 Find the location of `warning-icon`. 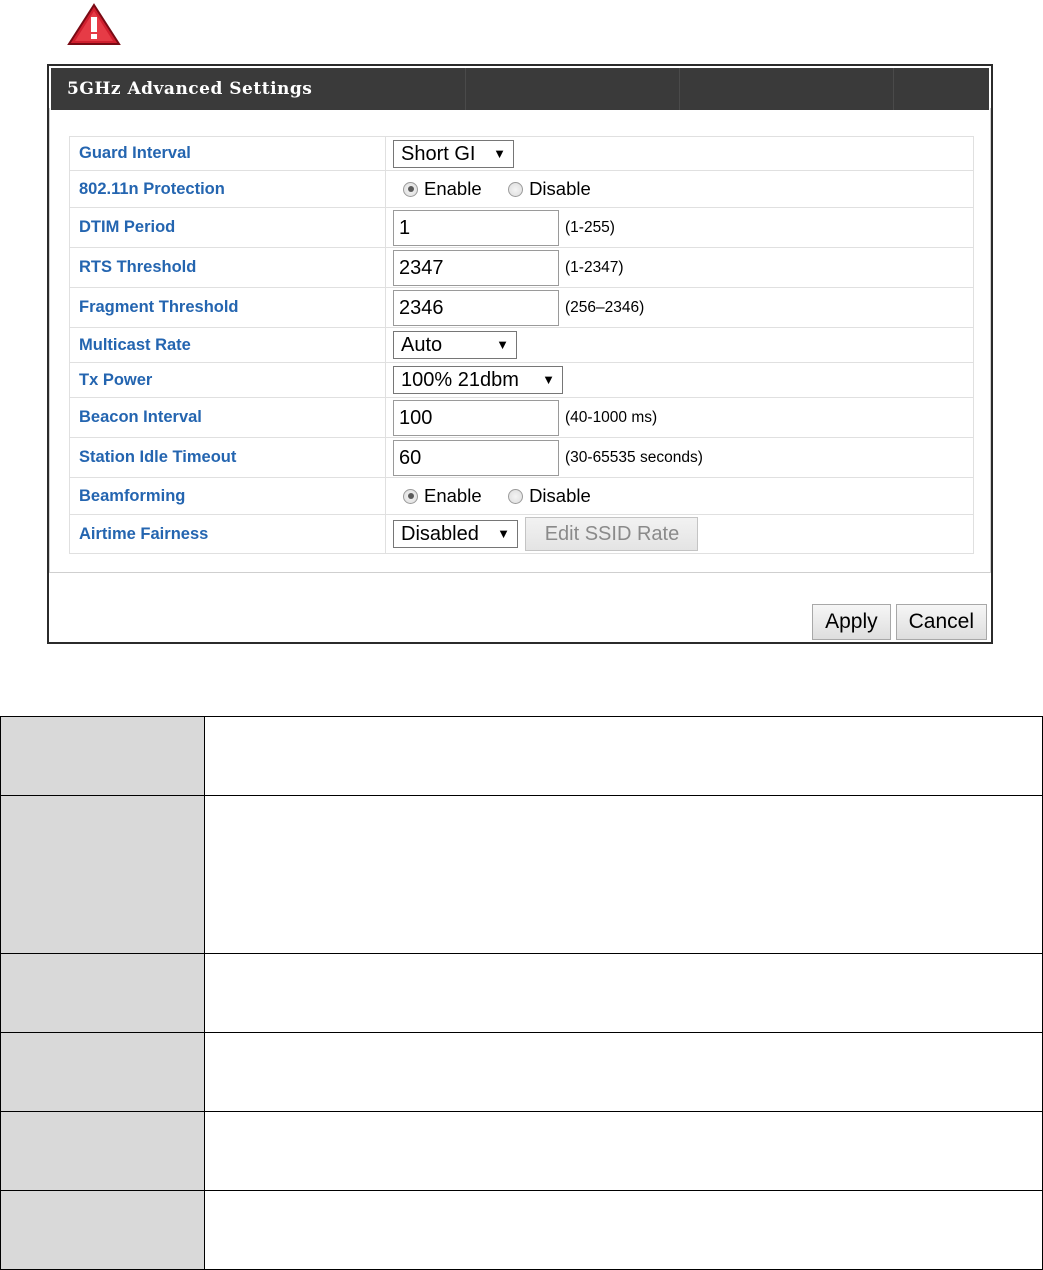

warning-icon is located at coordinates (94, 24).